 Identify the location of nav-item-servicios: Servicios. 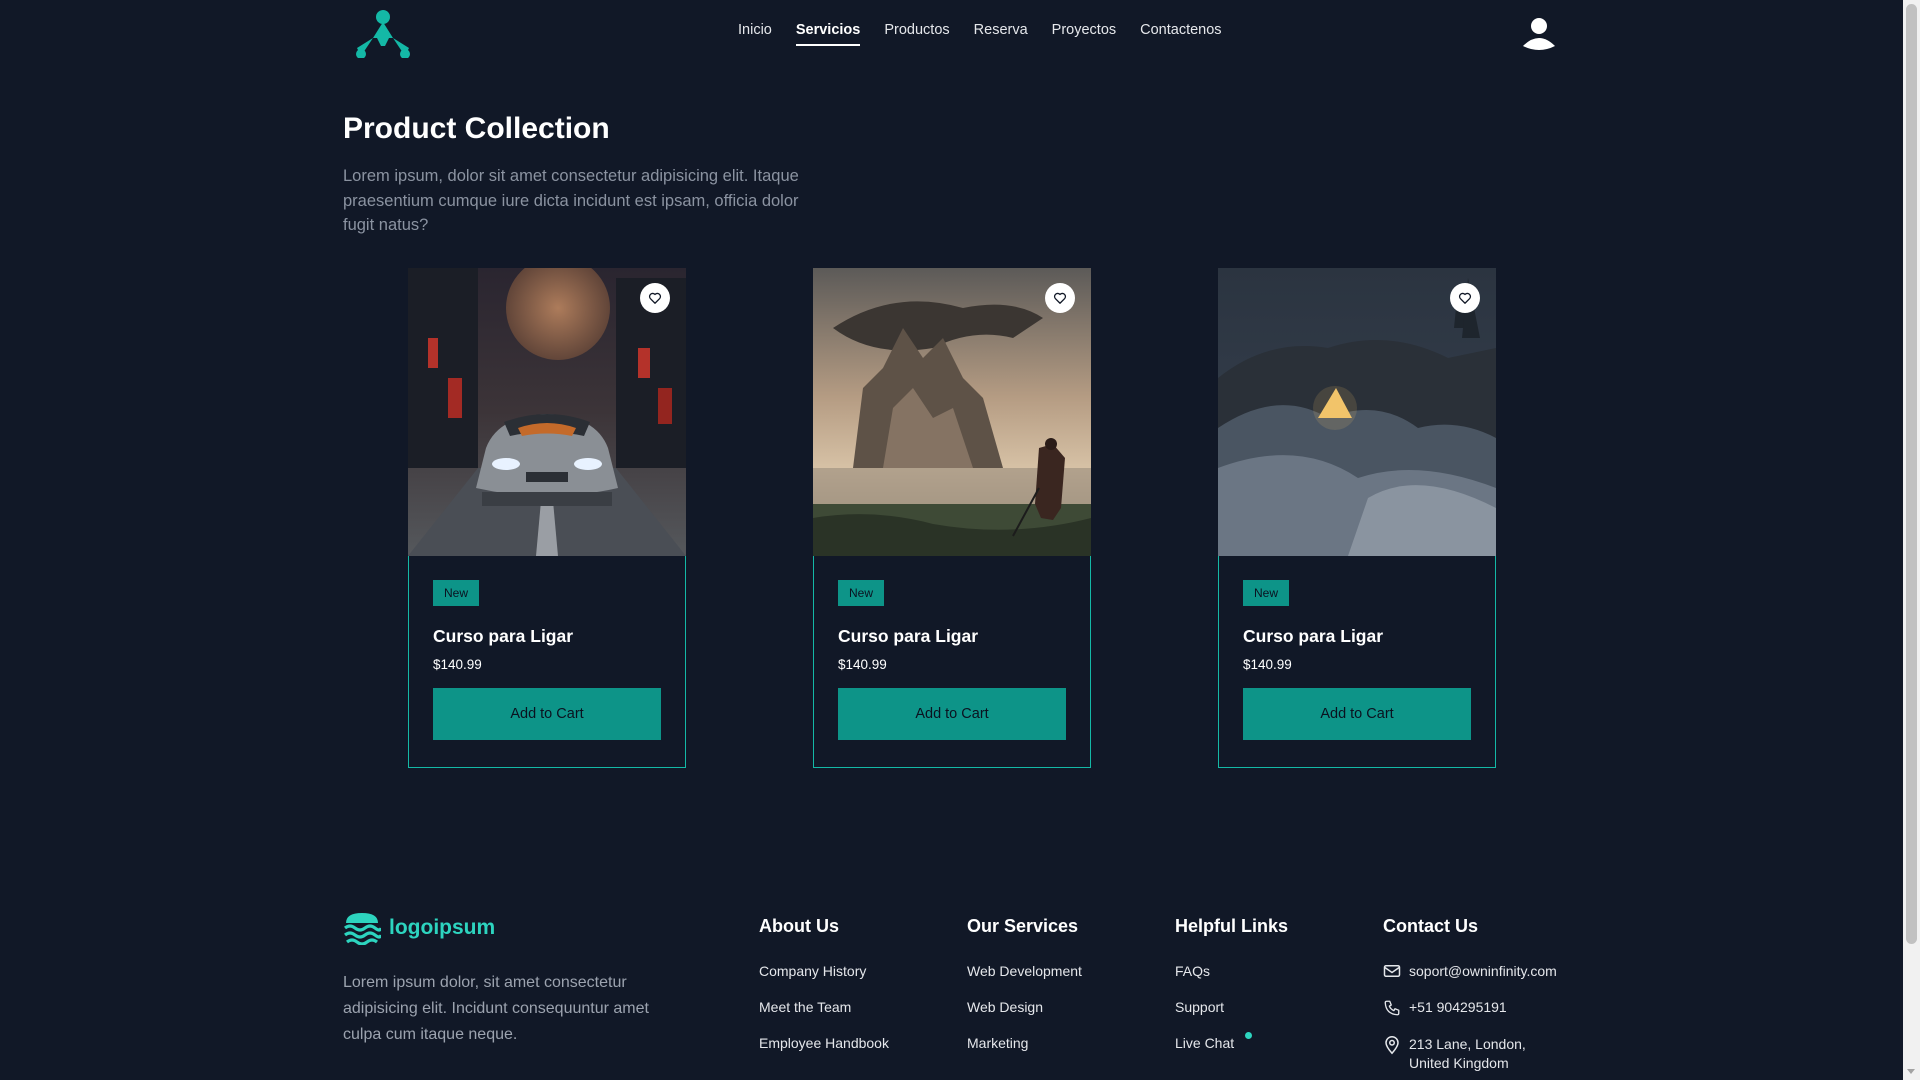
(827, 34).